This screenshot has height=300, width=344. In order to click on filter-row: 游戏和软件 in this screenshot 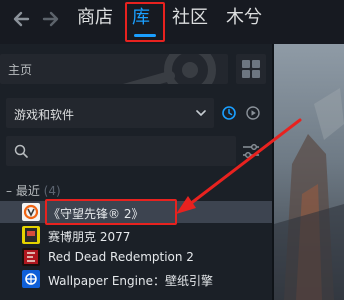, I will do `click(136, 113)`.